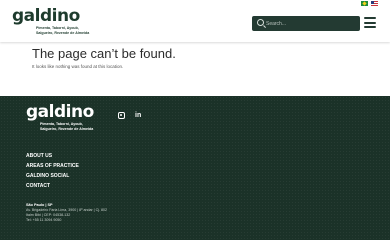  What do you see at coordinates (66, 220) in the screenshot?
I see `address-phone: Tel: +55 11 3094 9050` at bounding box center [66, 220].